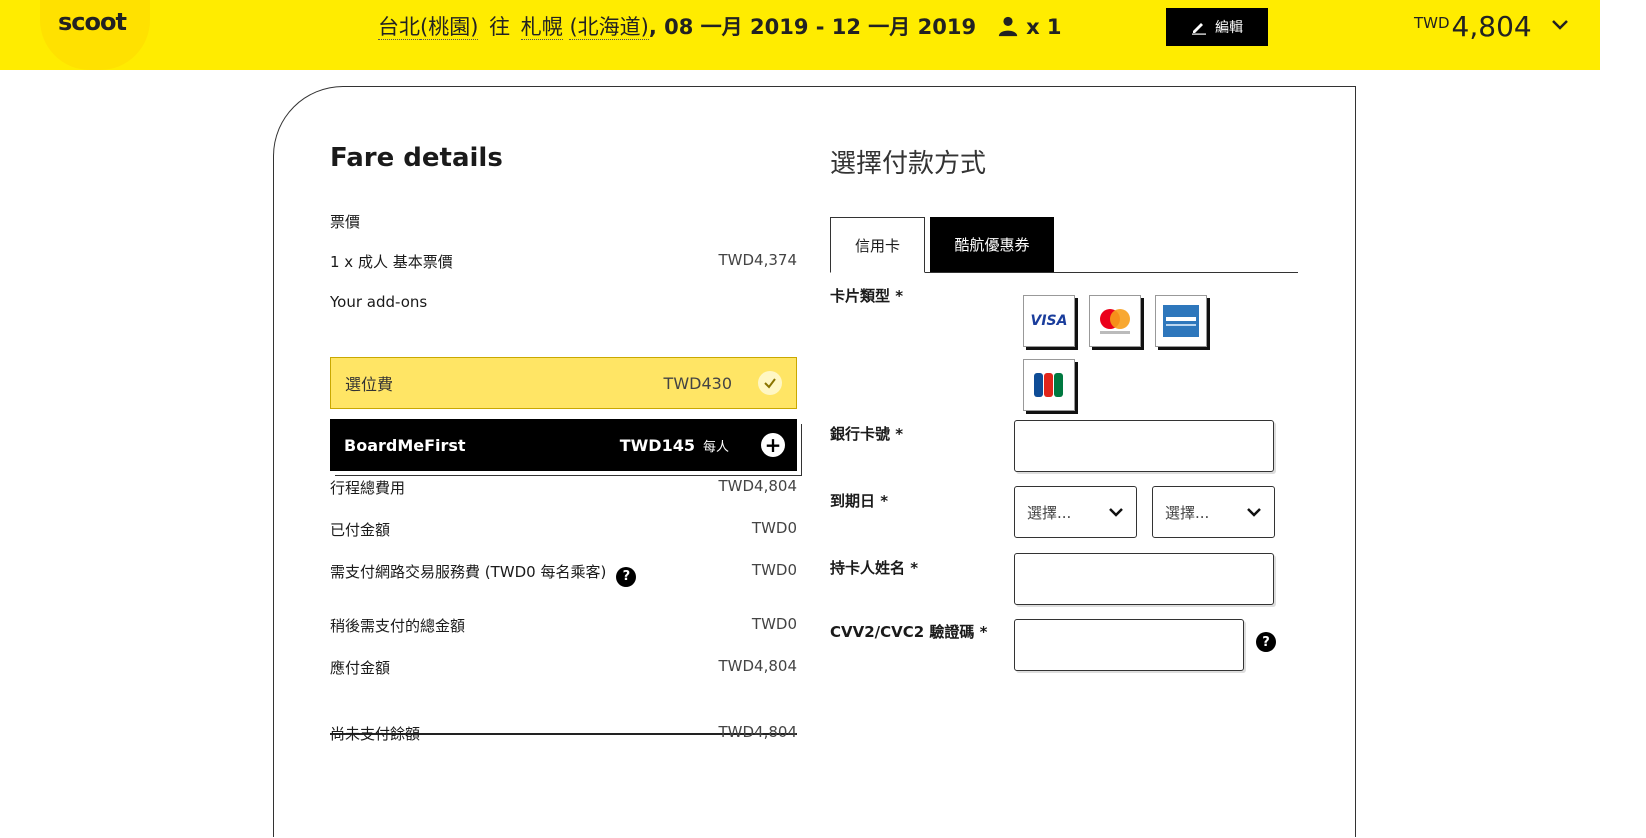  Describe the element at coordinates (609, 27) in the screenshot. I see `destination-airport: (北海道)` at that location.